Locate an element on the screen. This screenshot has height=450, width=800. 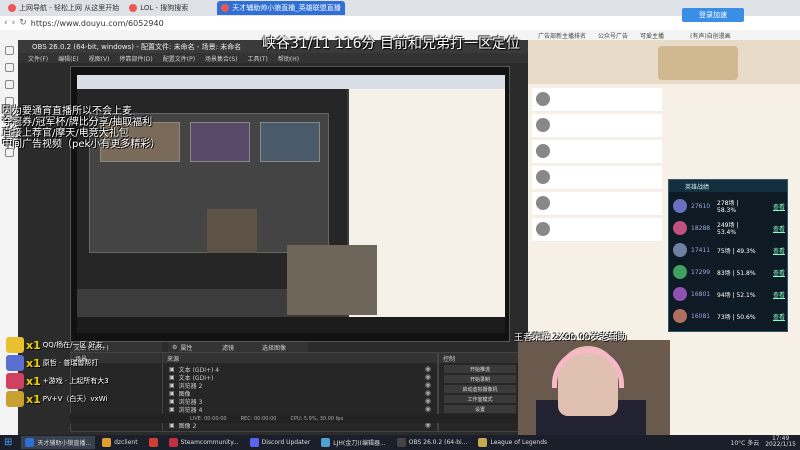
bookmark-item: 公众号广告 is located at coordinates (613, 35).